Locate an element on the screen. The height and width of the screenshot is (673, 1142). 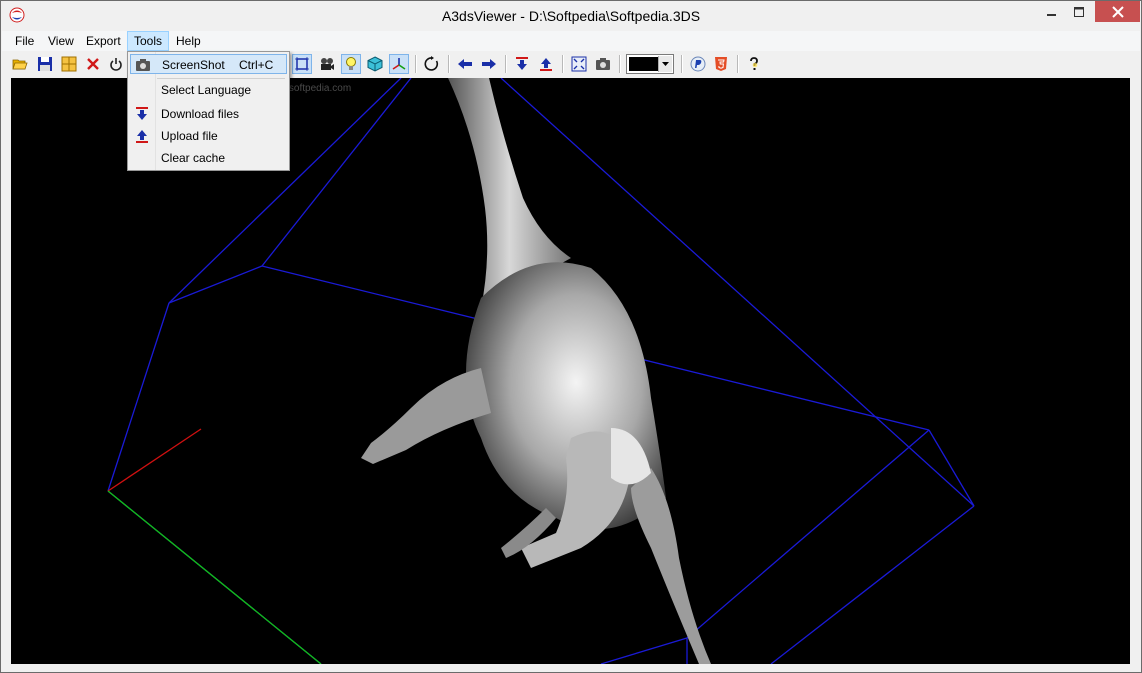
menu-file: File is located at coordinates (24, 41).